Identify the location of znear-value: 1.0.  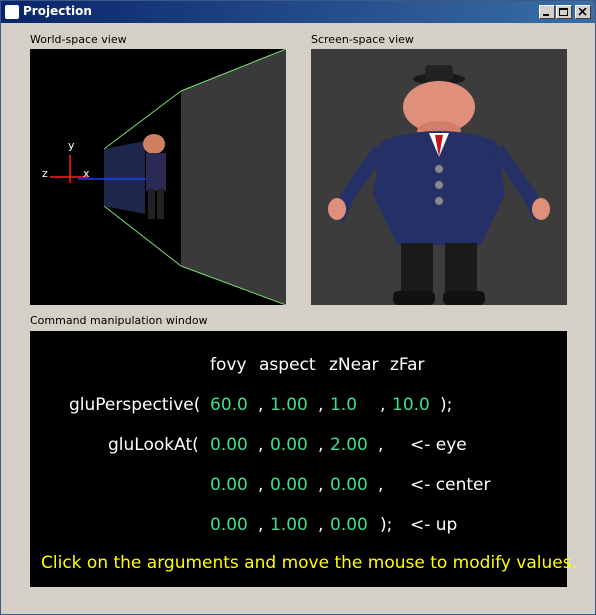
(343, 405).